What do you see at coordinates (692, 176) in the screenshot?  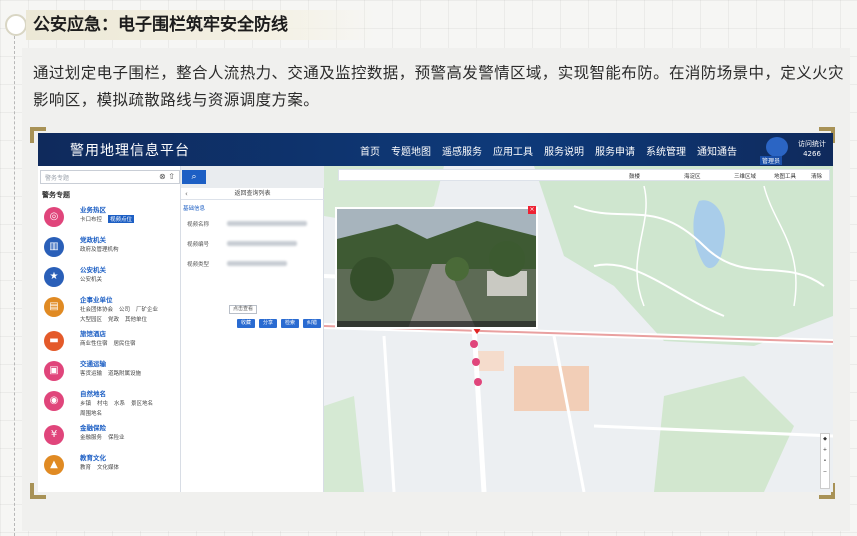 I see `district-selector: 海淀区` at bounding box center [692, 176].